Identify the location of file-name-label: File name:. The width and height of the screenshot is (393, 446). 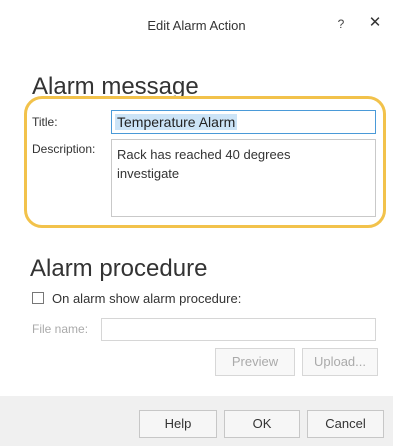
(60, 329).